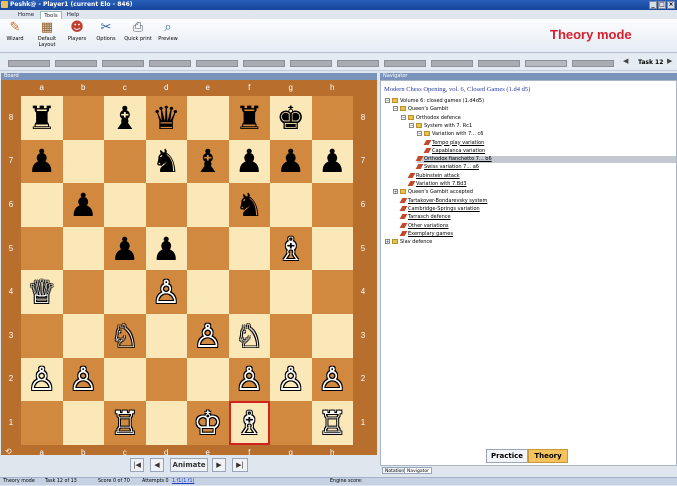 The height and width of the screenshot is (486, 677). I want to click on square-f1: ♗, so click(249, 423).